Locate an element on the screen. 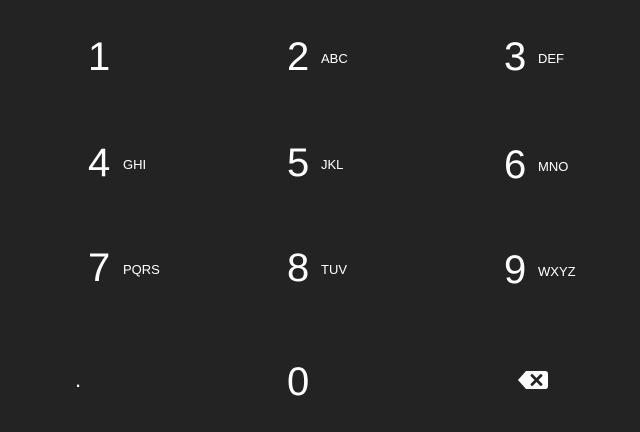 Image resolution: width=640 pixels, height=432 pixels. key-digit: 8 is located at coordinates (298, 268).